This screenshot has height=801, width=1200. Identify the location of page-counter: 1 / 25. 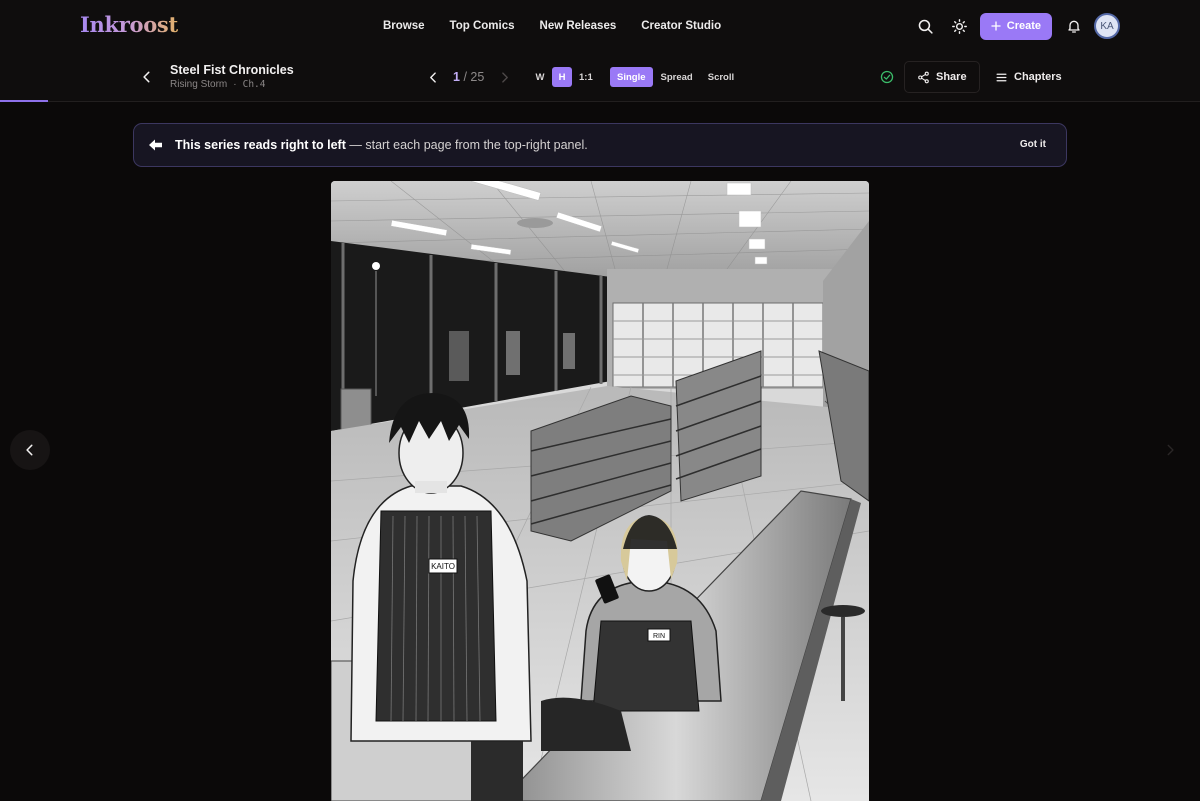
(468, 77).